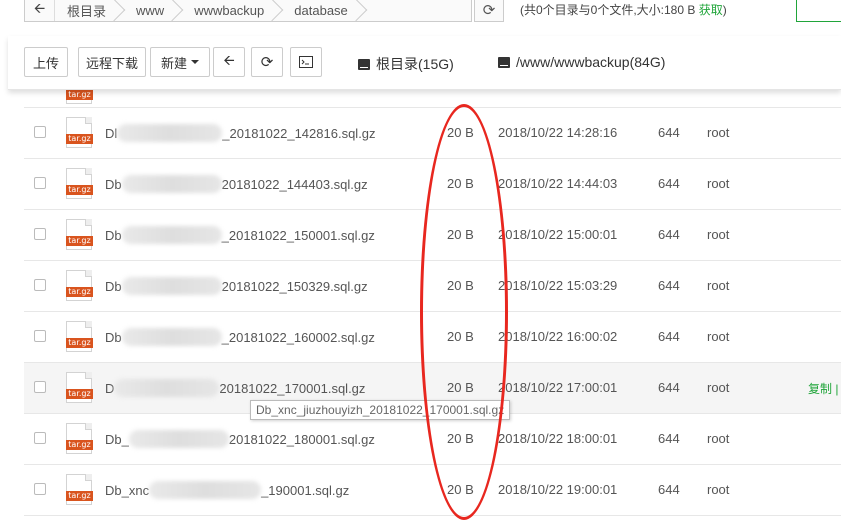 The height and width of the screenshot is (532, 841). I want to click on file-name: Db 20181022_150329.sql.gz, so click(236, 286).